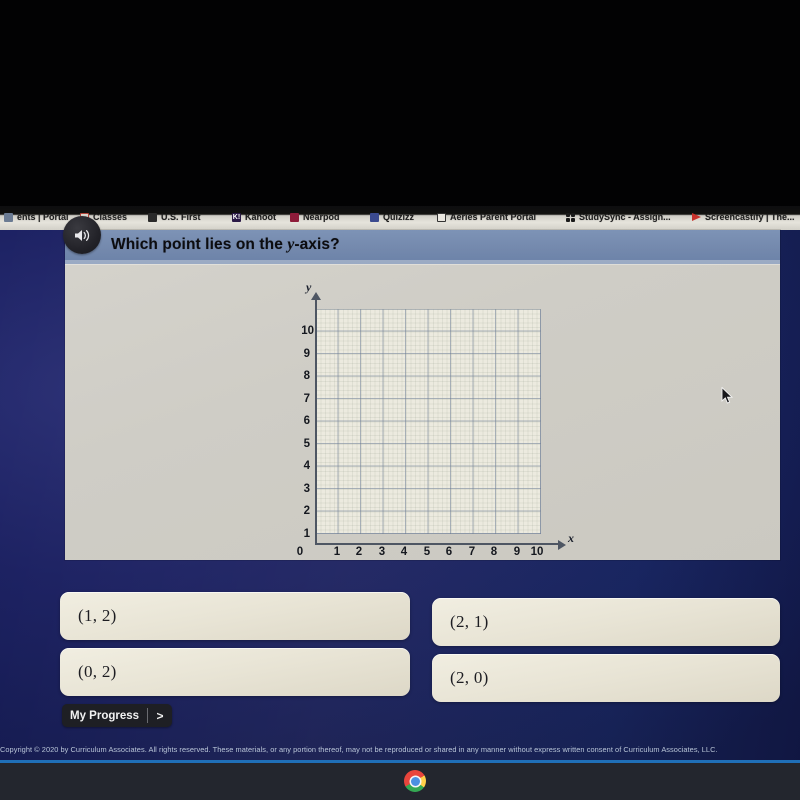 Image resolution: width=800 pixels, height=800 pixels. I want to click on answer-choice-label: (1, 2), so click(97, 615).